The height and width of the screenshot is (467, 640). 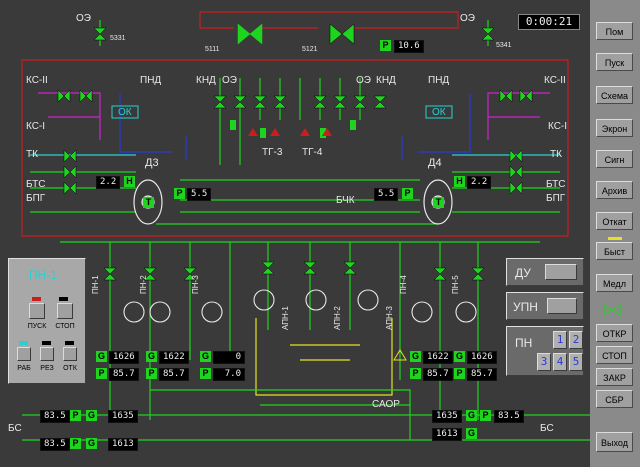 What do you see at coordinates (55, 444) in the screenshot?
I see `bs-left-p2-display: 83.5` at bounding box center [55, 444].